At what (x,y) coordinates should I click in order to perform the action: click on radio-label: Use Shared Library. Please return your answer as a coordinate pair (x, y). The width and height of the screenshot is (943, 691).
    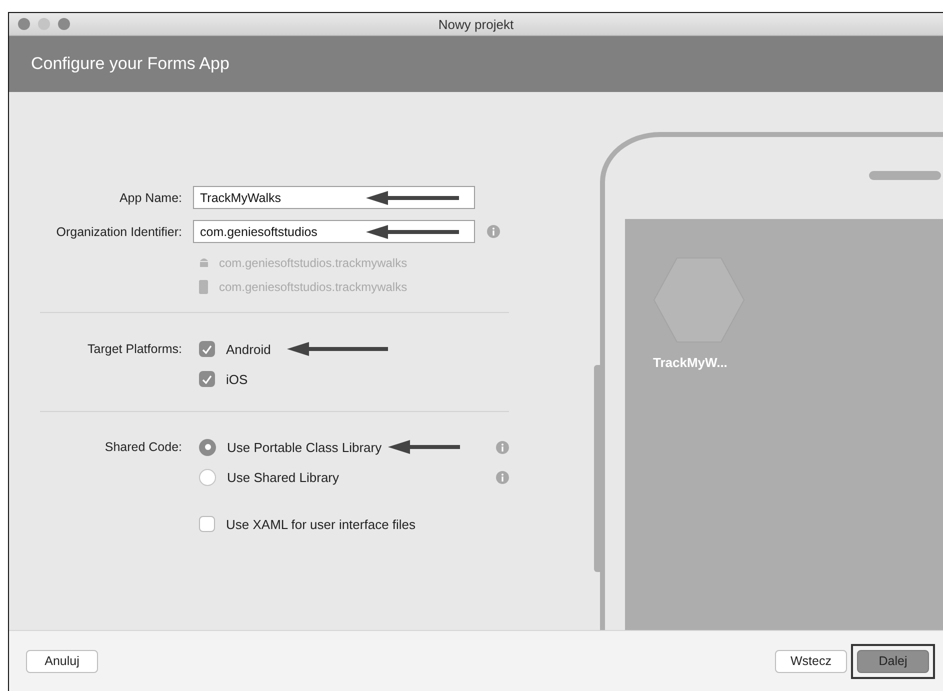
    Looking at the image, I should click on (283, 477).